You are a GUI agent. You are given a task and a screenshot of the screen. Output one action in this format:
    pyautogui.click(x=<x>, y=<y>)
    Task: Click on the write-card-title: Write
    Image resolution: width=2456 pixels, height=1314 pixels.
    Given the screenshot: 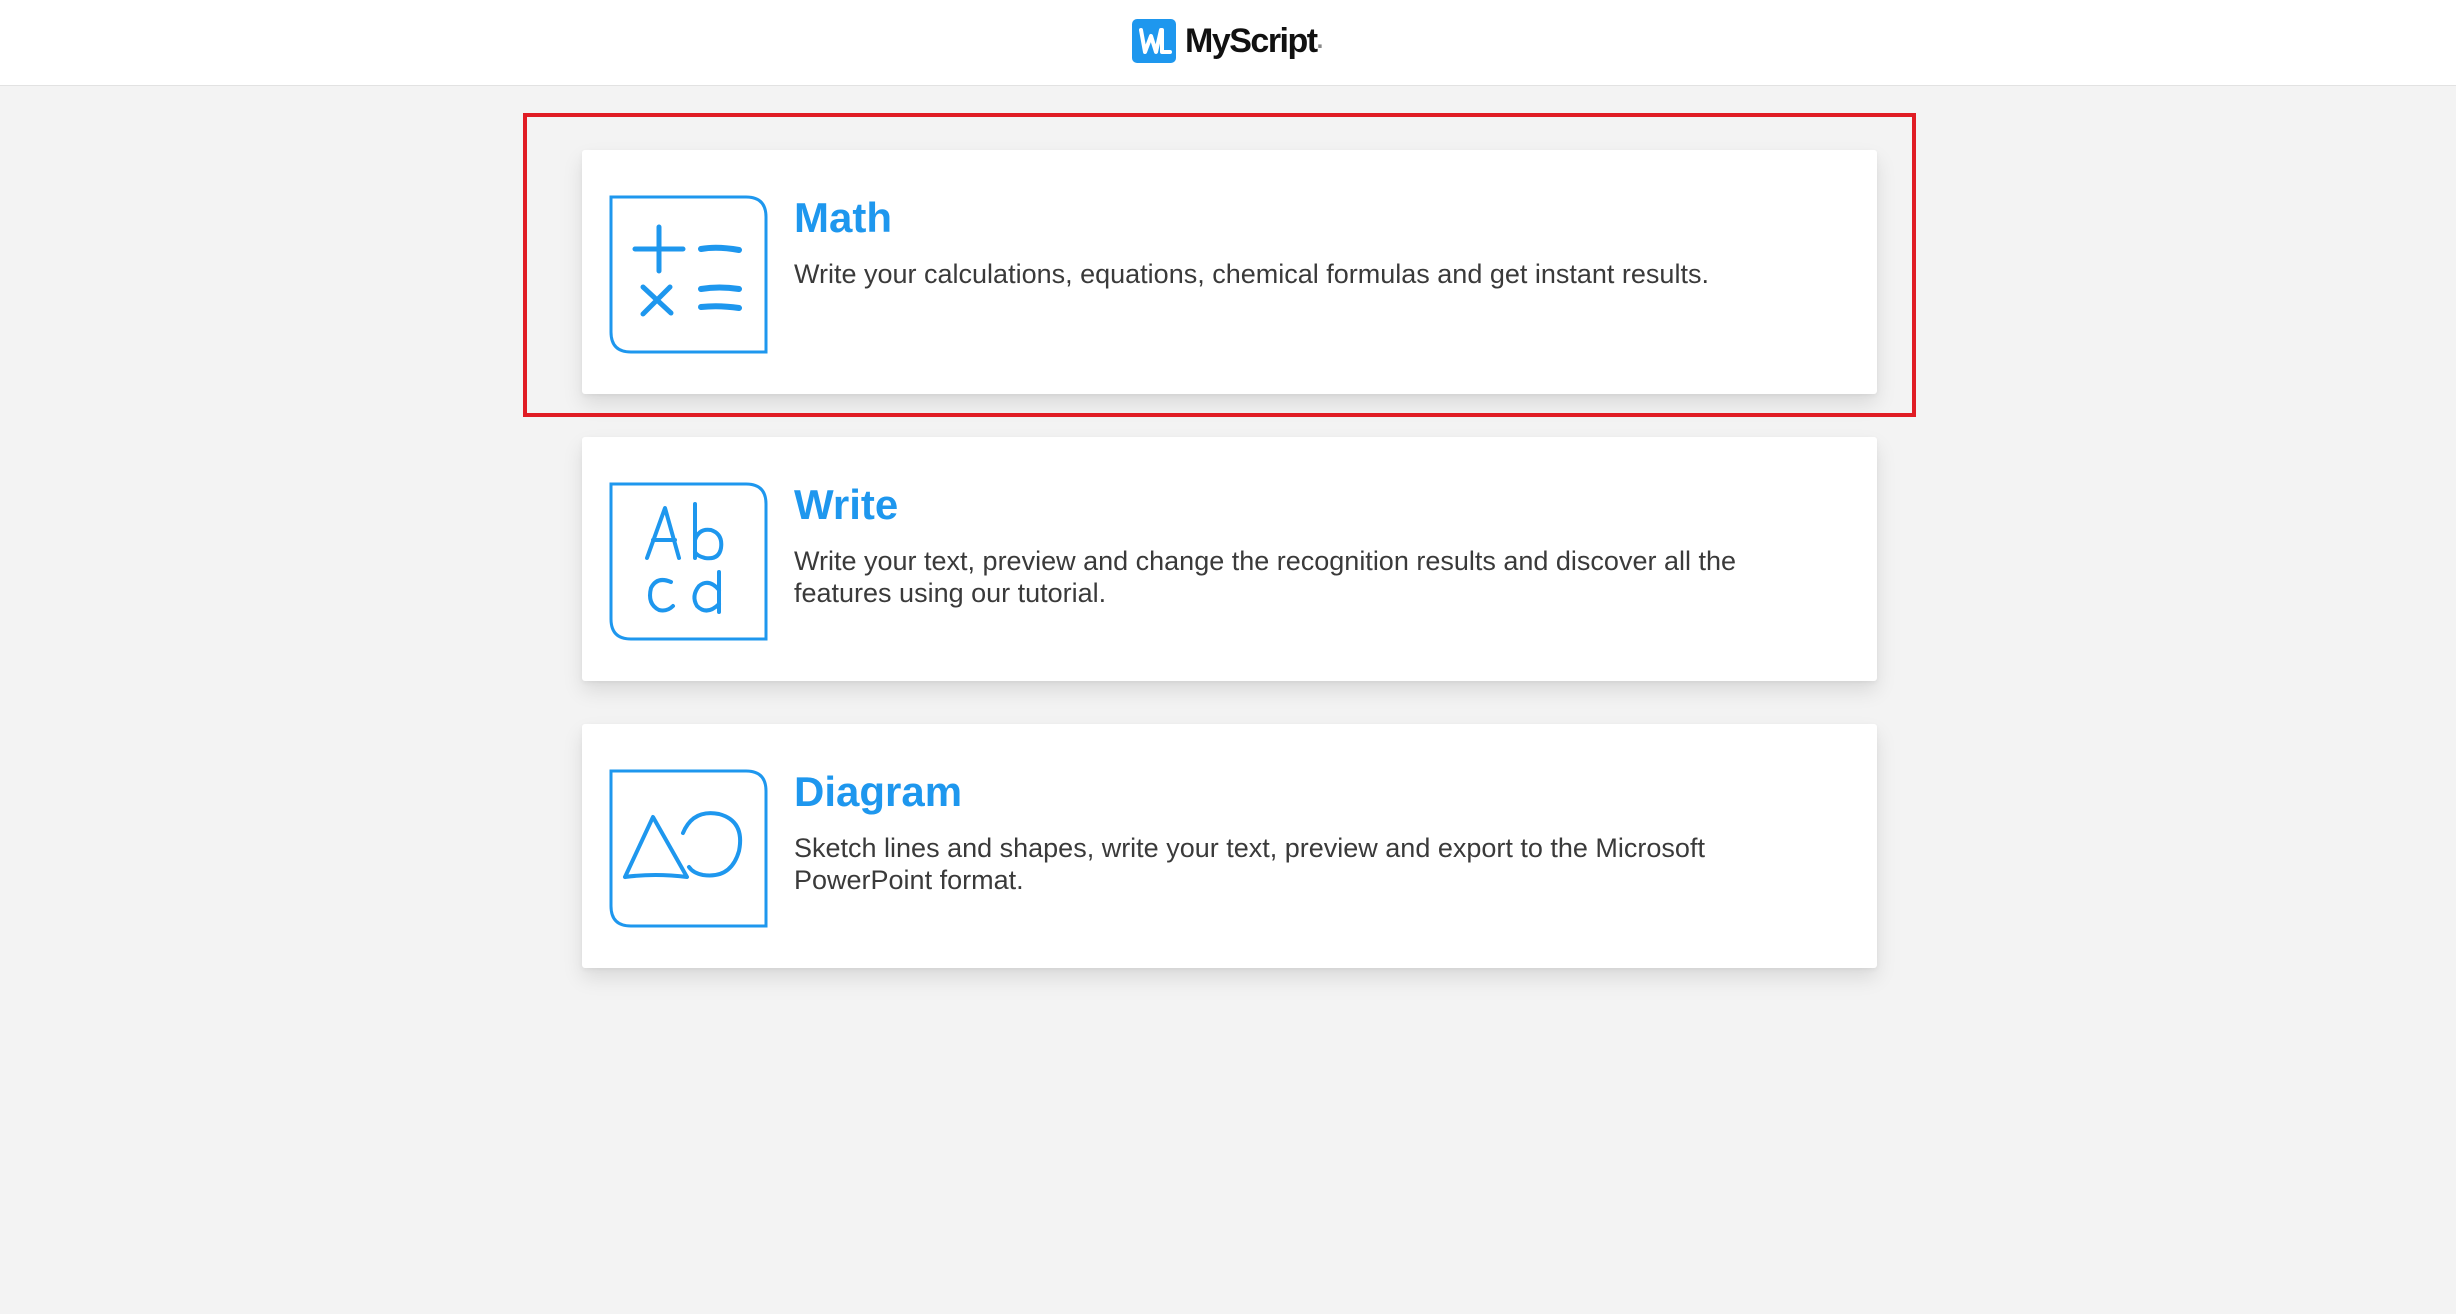 What is the action you would take?
    pyautogui.click(x=846, y=504)
    